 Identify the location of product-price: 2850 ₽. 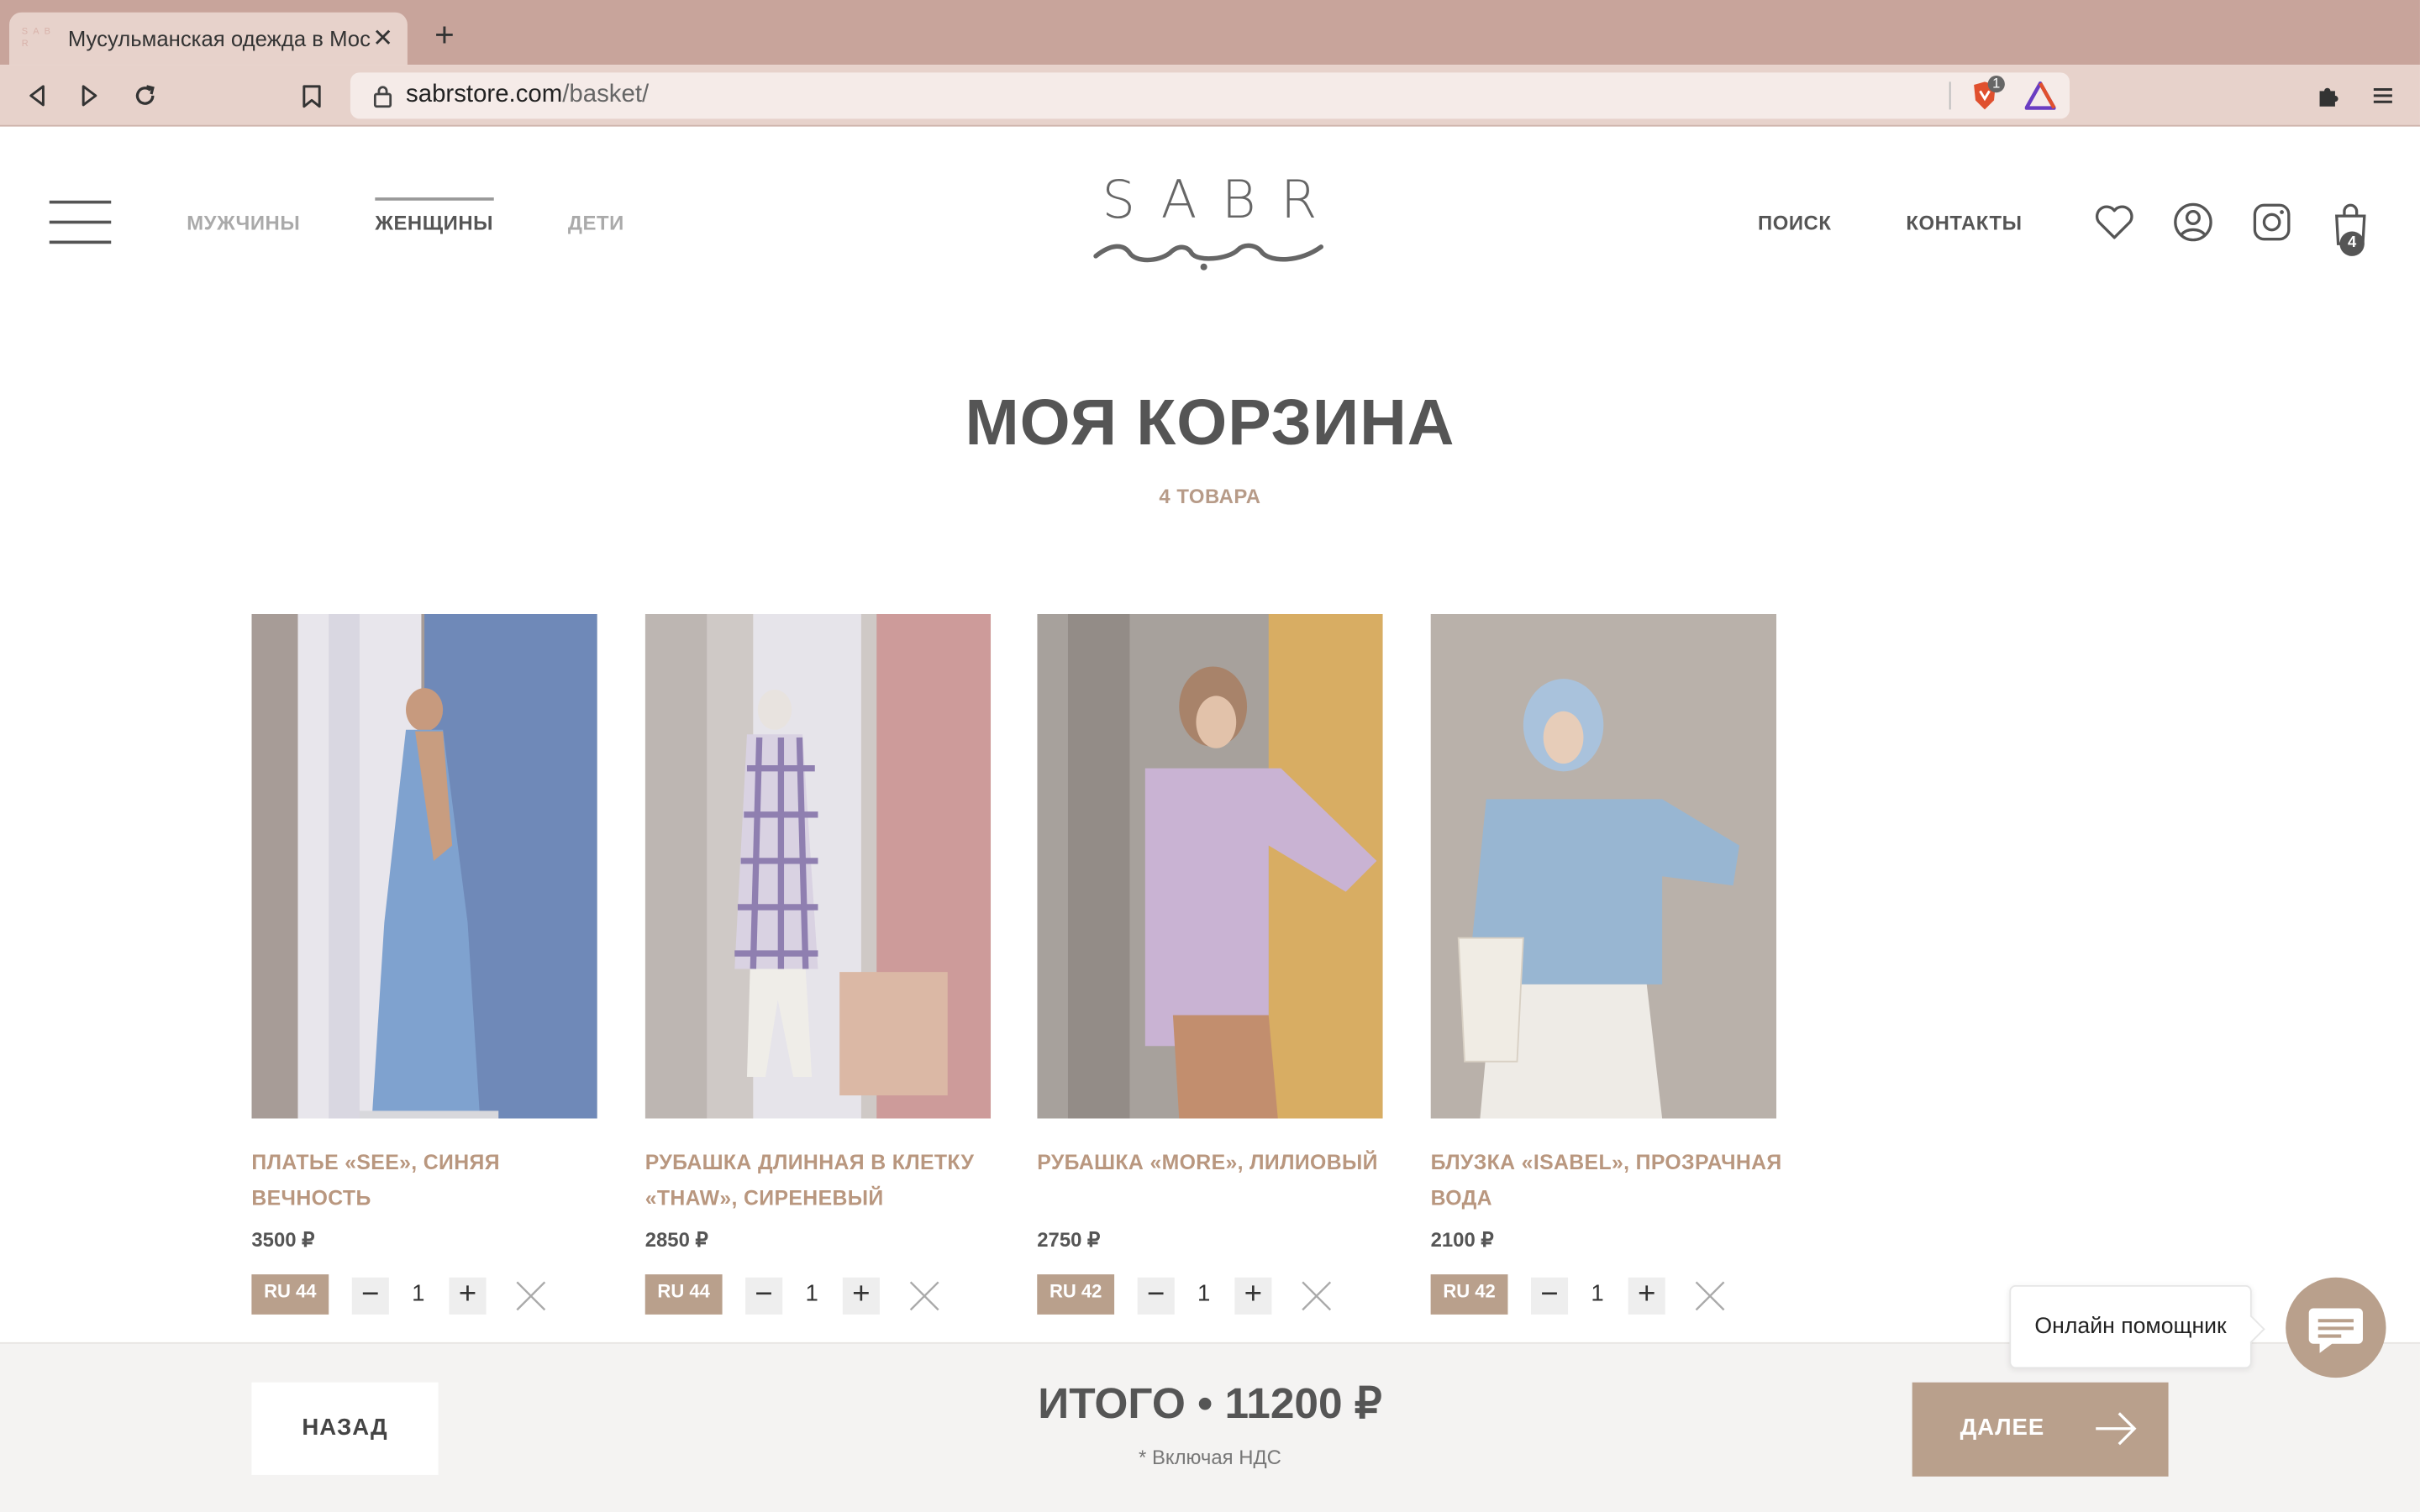
(676, 1240).